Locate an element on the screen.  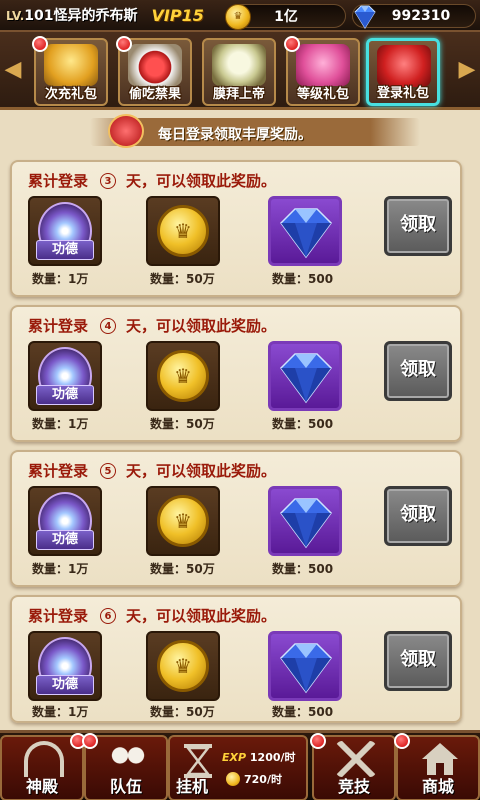
nav-idle: 挂机 EXP 1200/时 720/时 is located at coordinates (238, 767).